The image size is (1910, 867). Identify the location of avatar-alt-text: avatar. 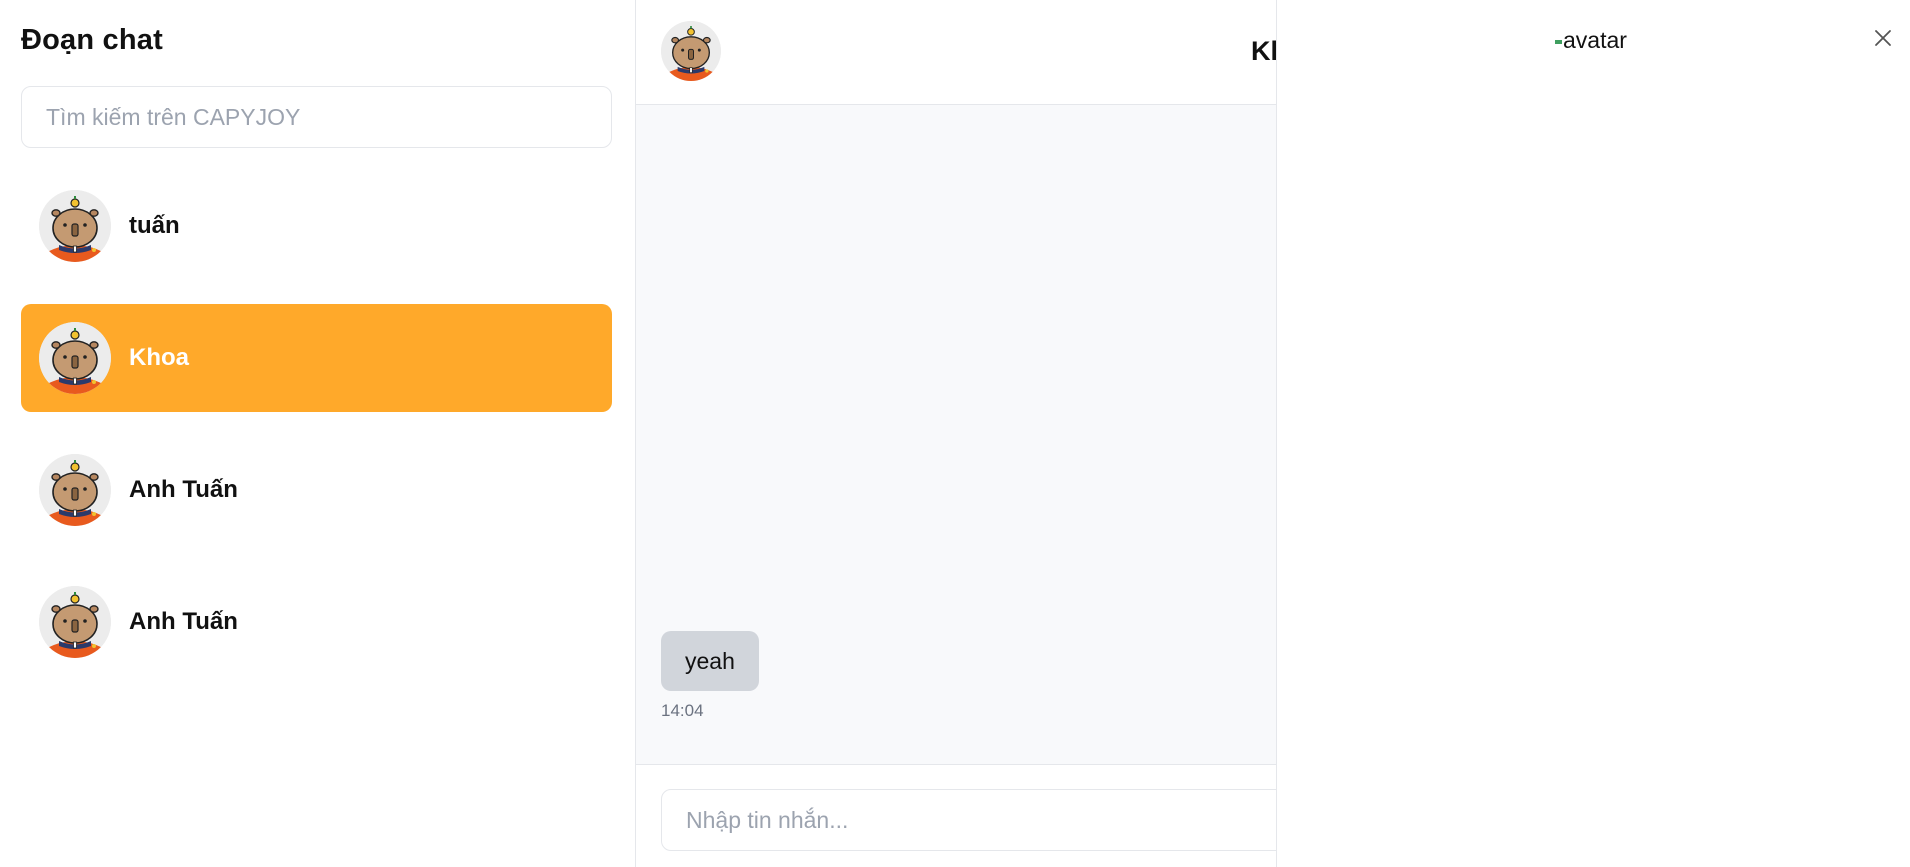
(1595, 40).